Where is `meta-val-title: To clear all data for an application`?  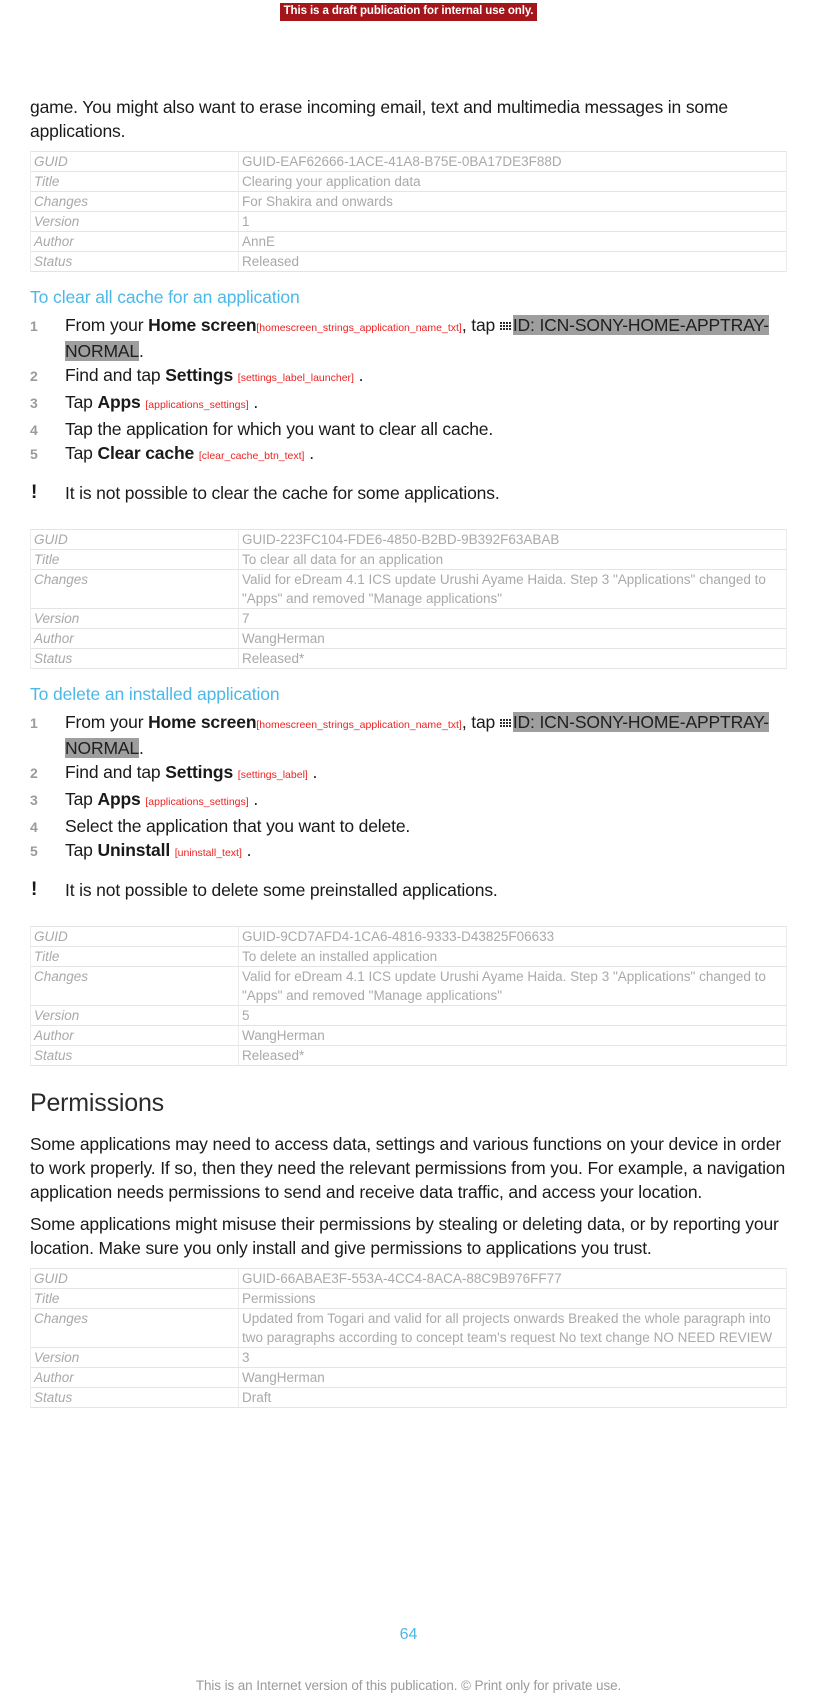 meta-val-title: To clear all data for an application is located at coordinates (512, 559).